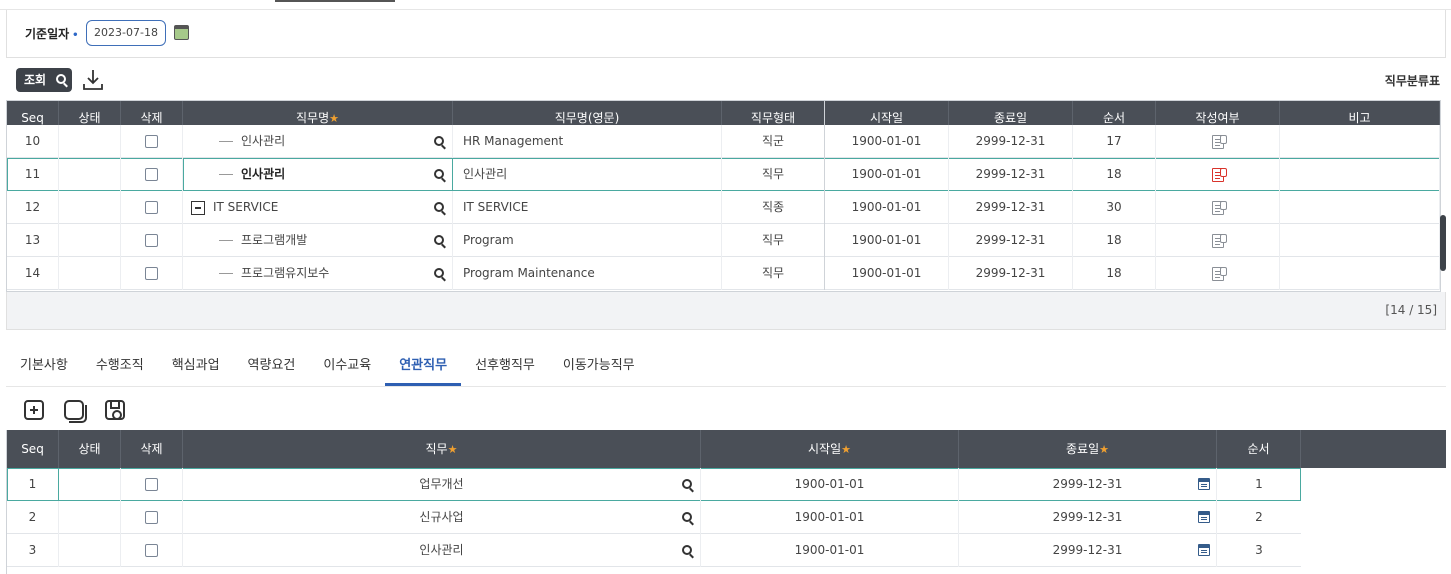 The width and height of the screenshot is (1451, 574). What do you see at coordinates (33, 240) in the screenshot?
I see `cell-seq: 13` at bounding box center [33, 240].